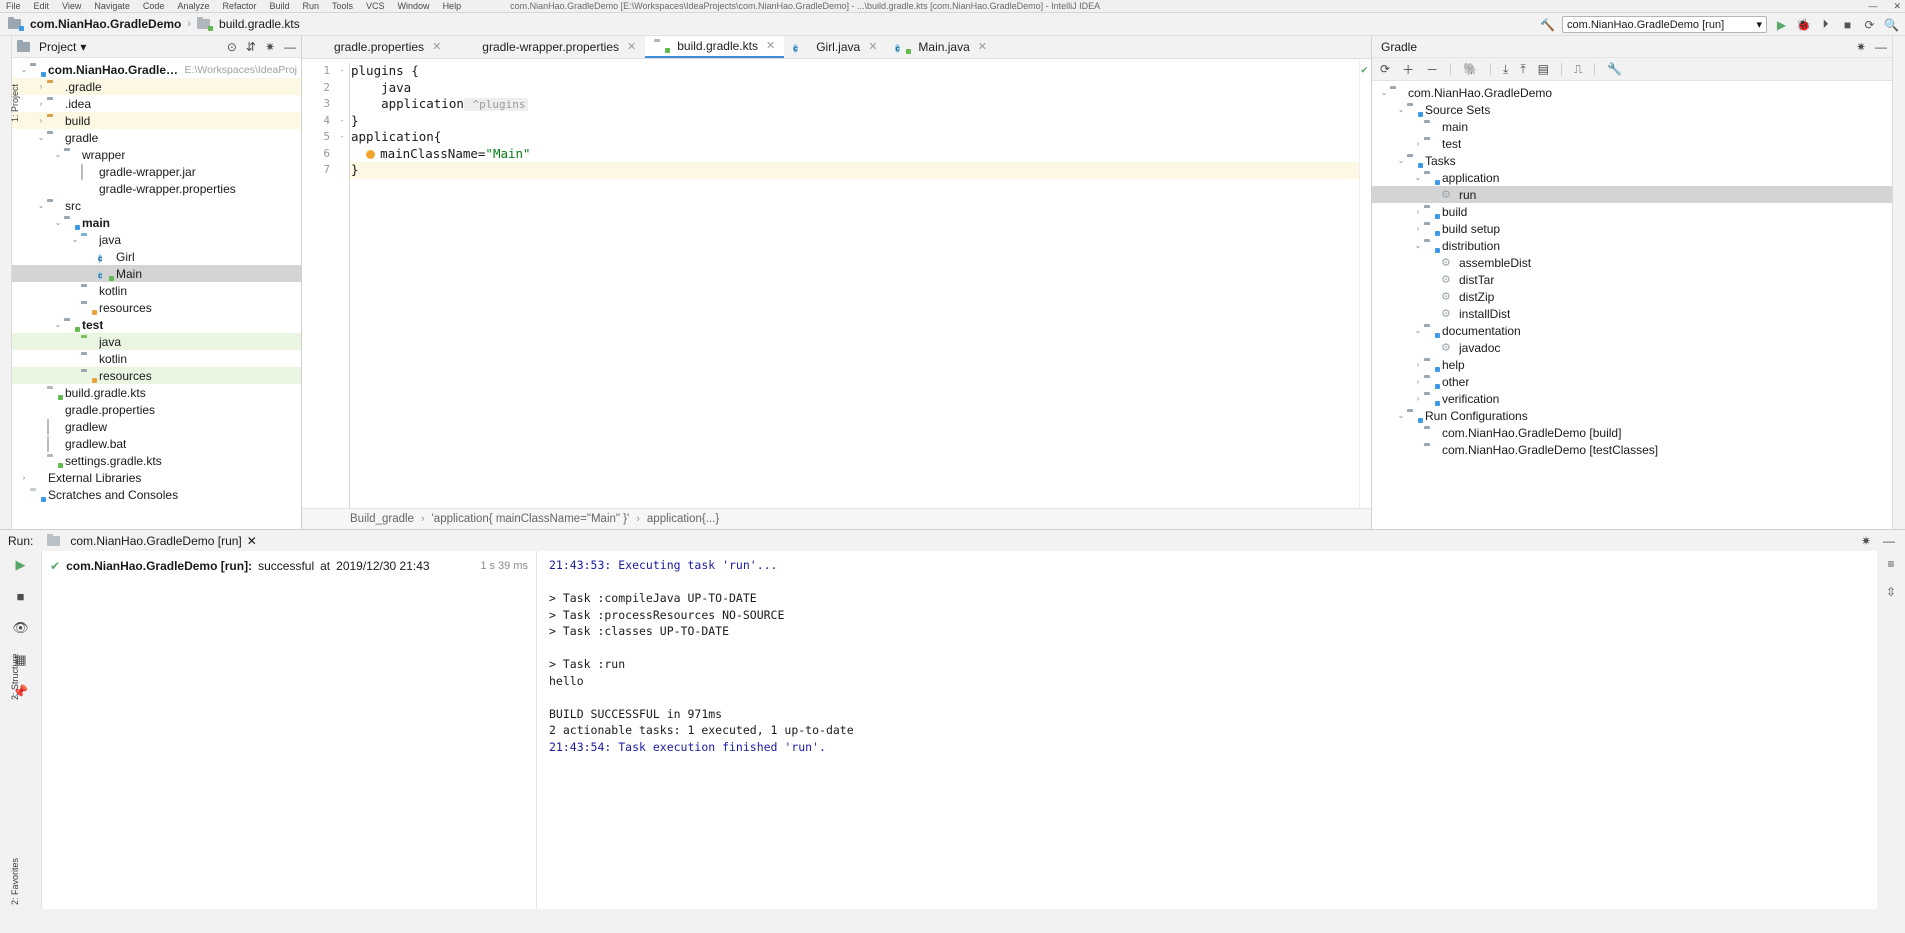 This screenshot has width=1905, height=933. I want to click on run-coverage-button: ⏵, so click(1825, 24).